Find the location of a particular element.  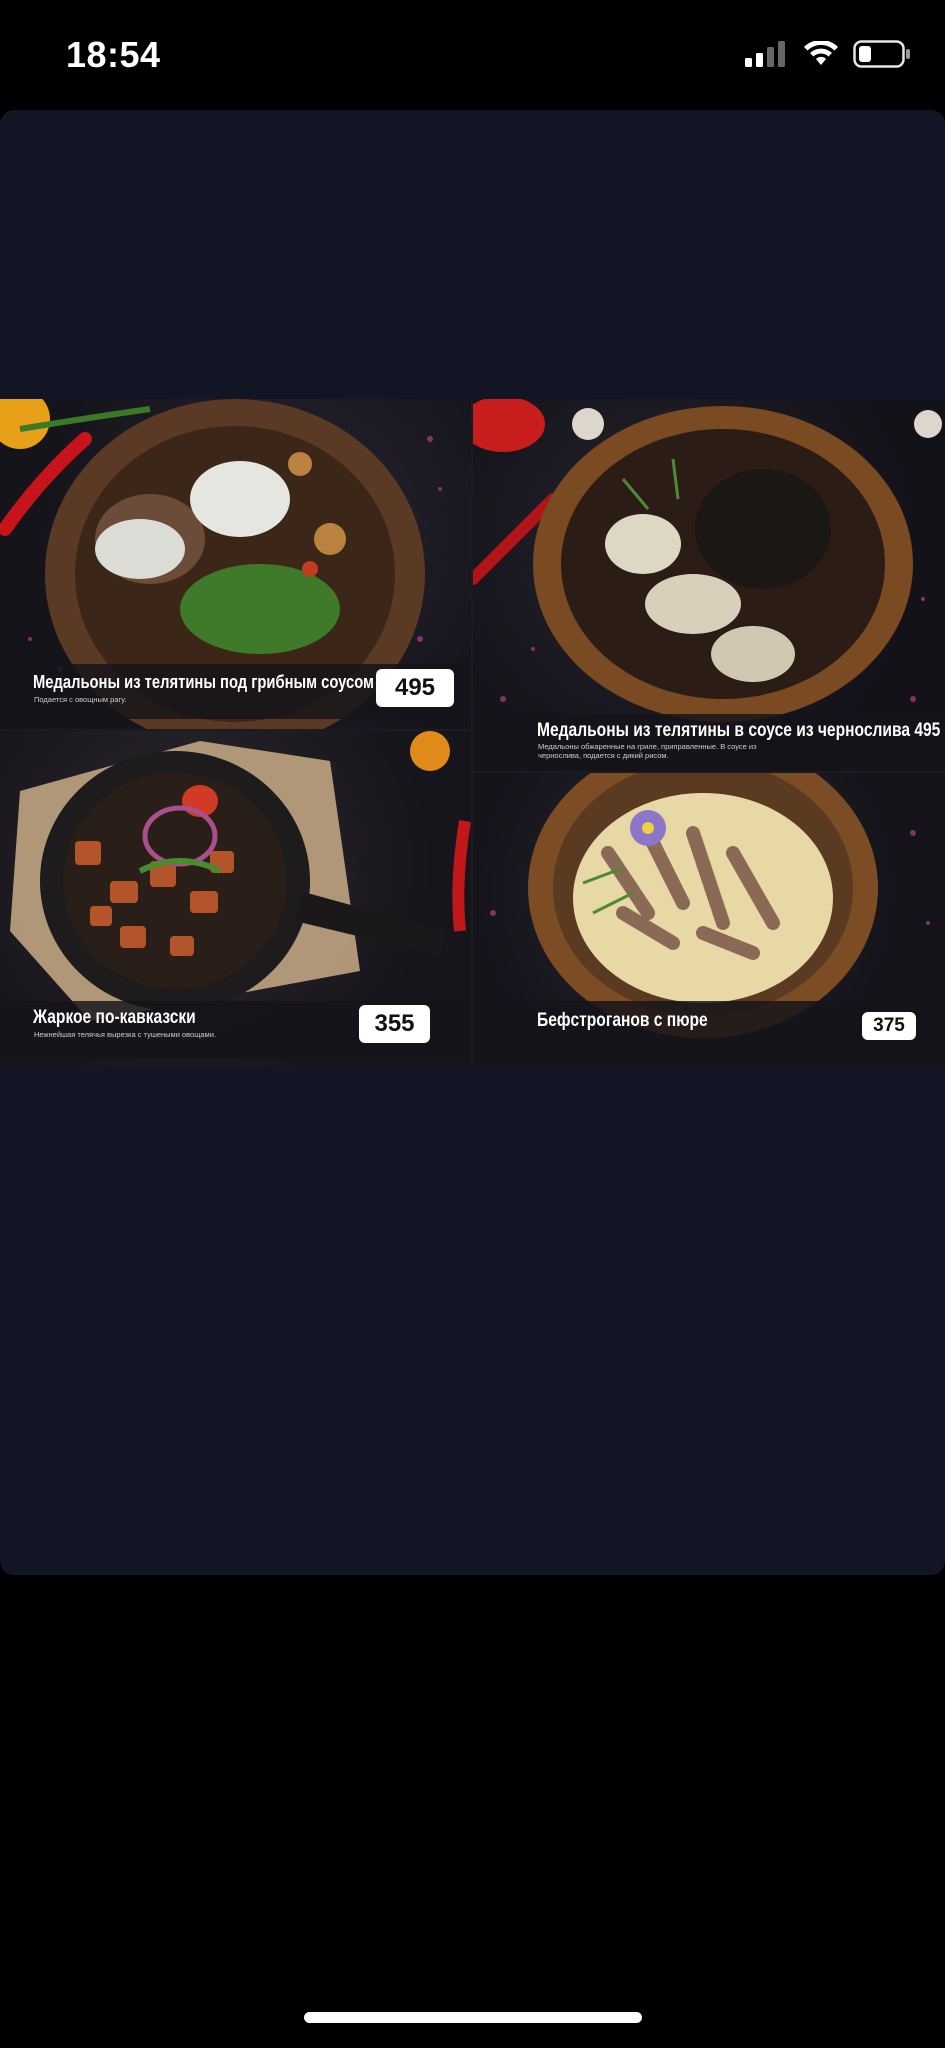

status-bar: 18:54 is located at coordinates (472, 55).